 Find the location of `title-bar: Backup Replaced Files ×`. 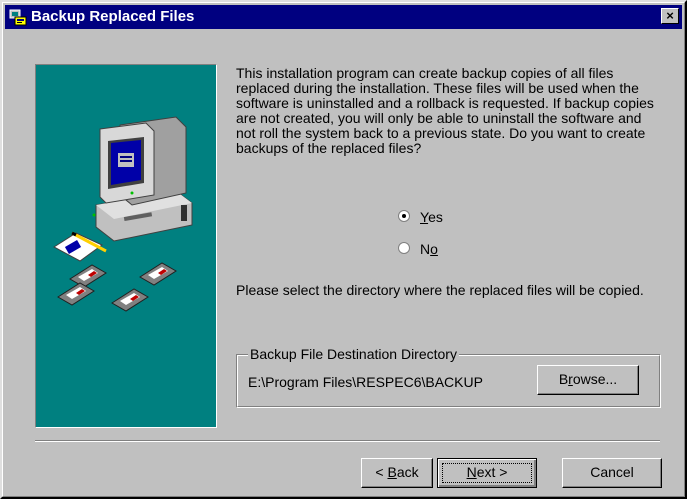

title-bar: Backup Replaced Files × is located at coordinates (343, 17).